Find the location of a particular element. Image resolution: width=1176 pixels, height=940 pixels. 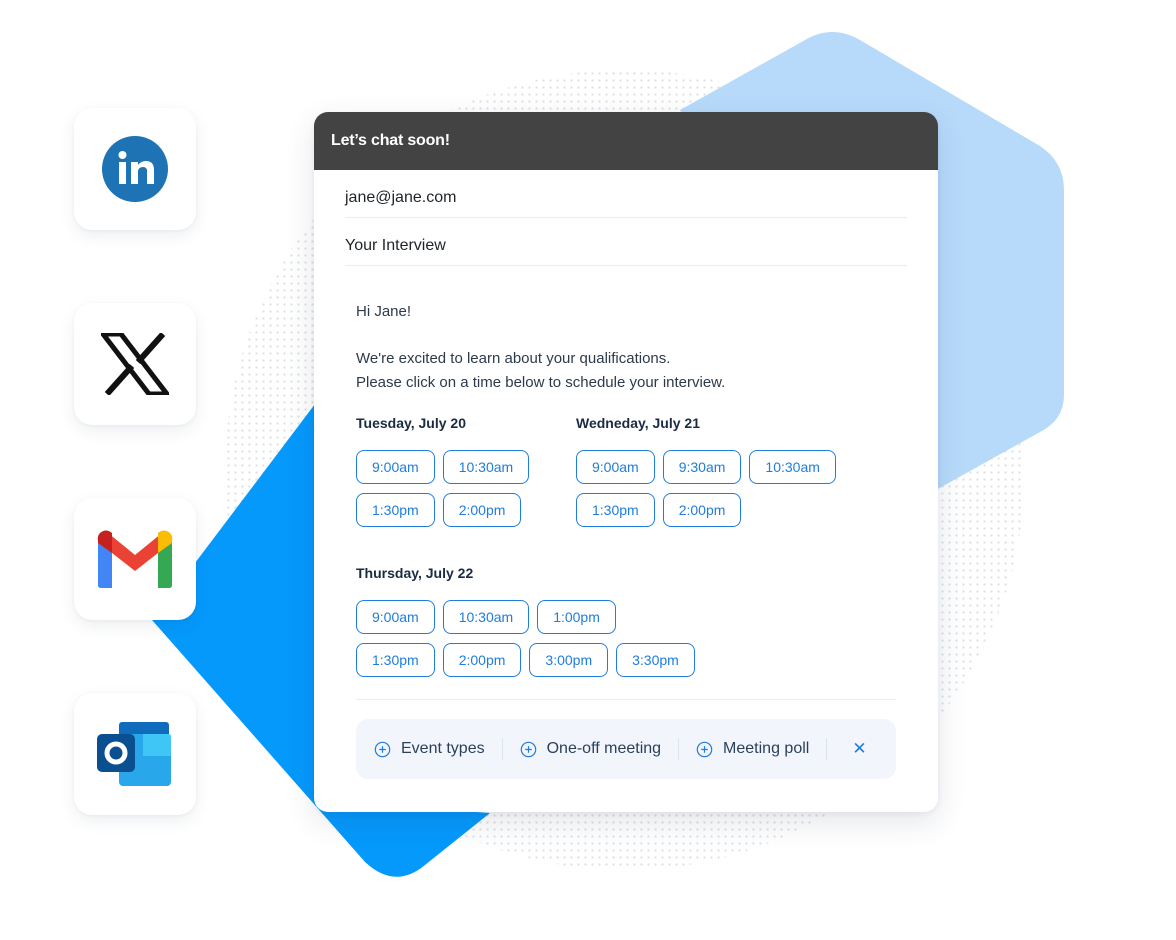

card-title: Let’s chat soon! is located at coordinates (390, 140).